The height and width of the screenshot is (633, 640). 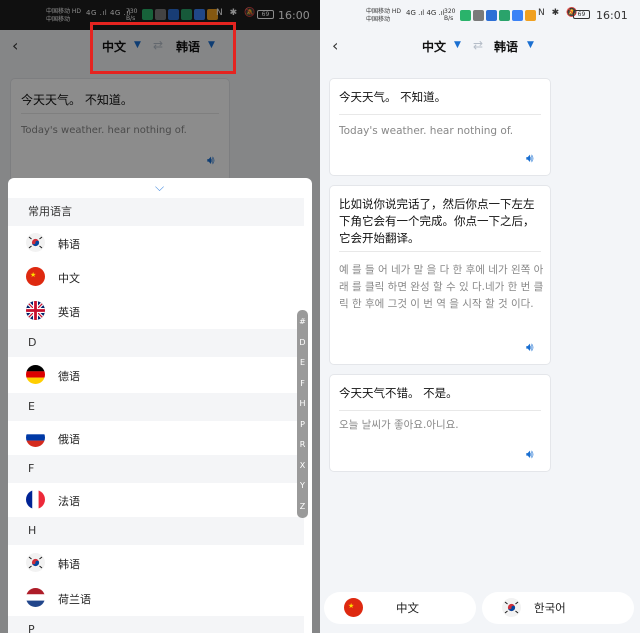 What do you see at coordinates (69, 376) in the screenshot?
I see `language-name: 德语` at bounding box center [69, 376].